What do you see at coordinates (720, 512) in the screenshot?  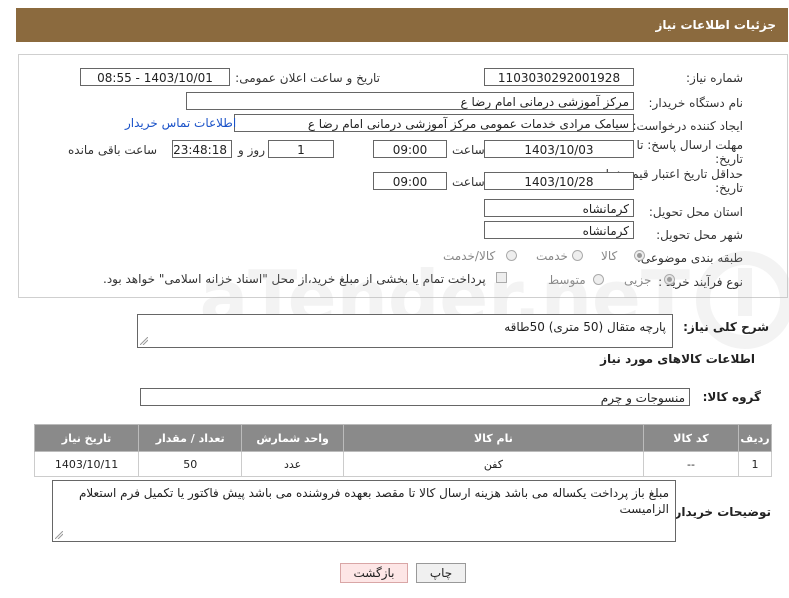 I see `buyer-notes-label: توضیحات خریدار:` at bounding box center [720, 512].